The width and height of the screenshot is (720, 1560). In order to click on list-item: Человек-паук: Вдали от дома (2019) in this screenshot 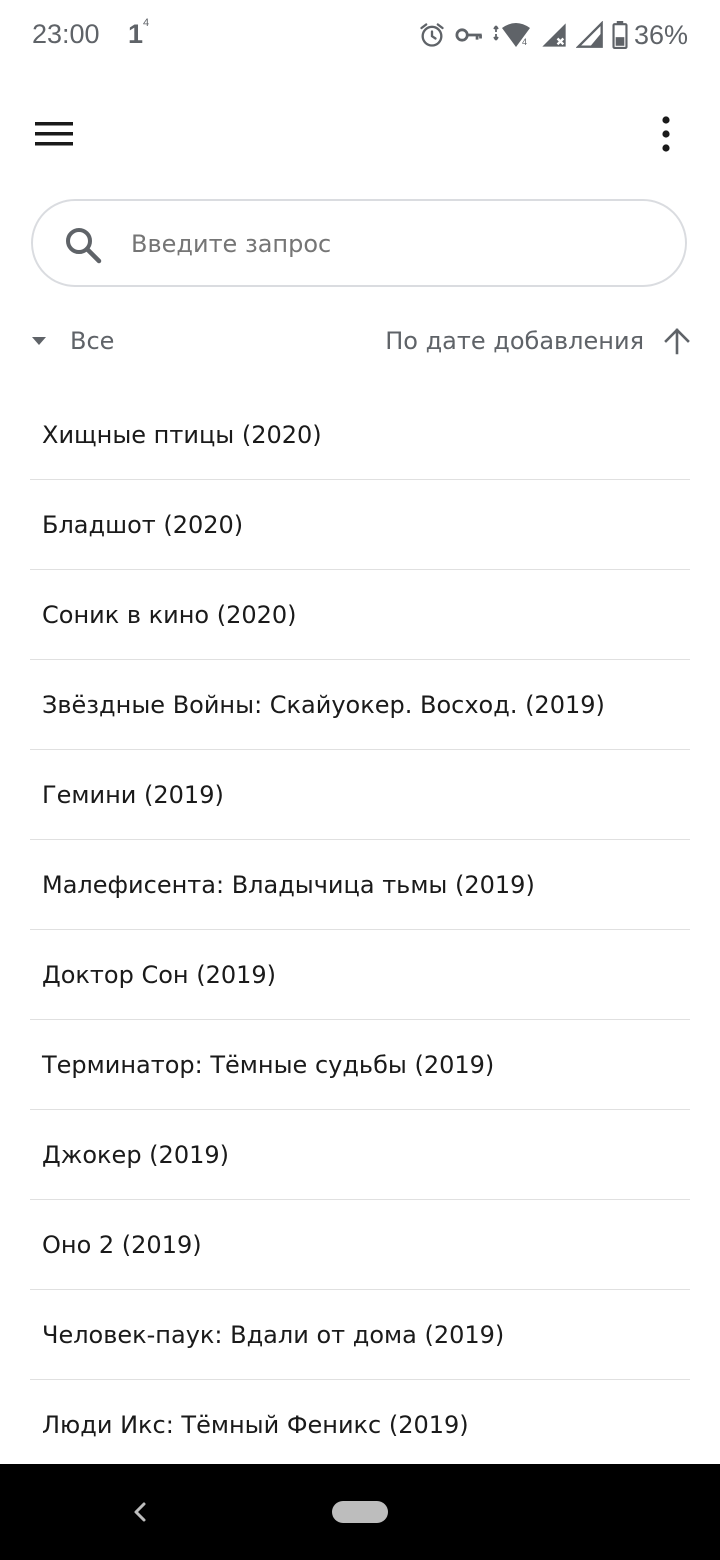, I will do `click(360, 1335)`.